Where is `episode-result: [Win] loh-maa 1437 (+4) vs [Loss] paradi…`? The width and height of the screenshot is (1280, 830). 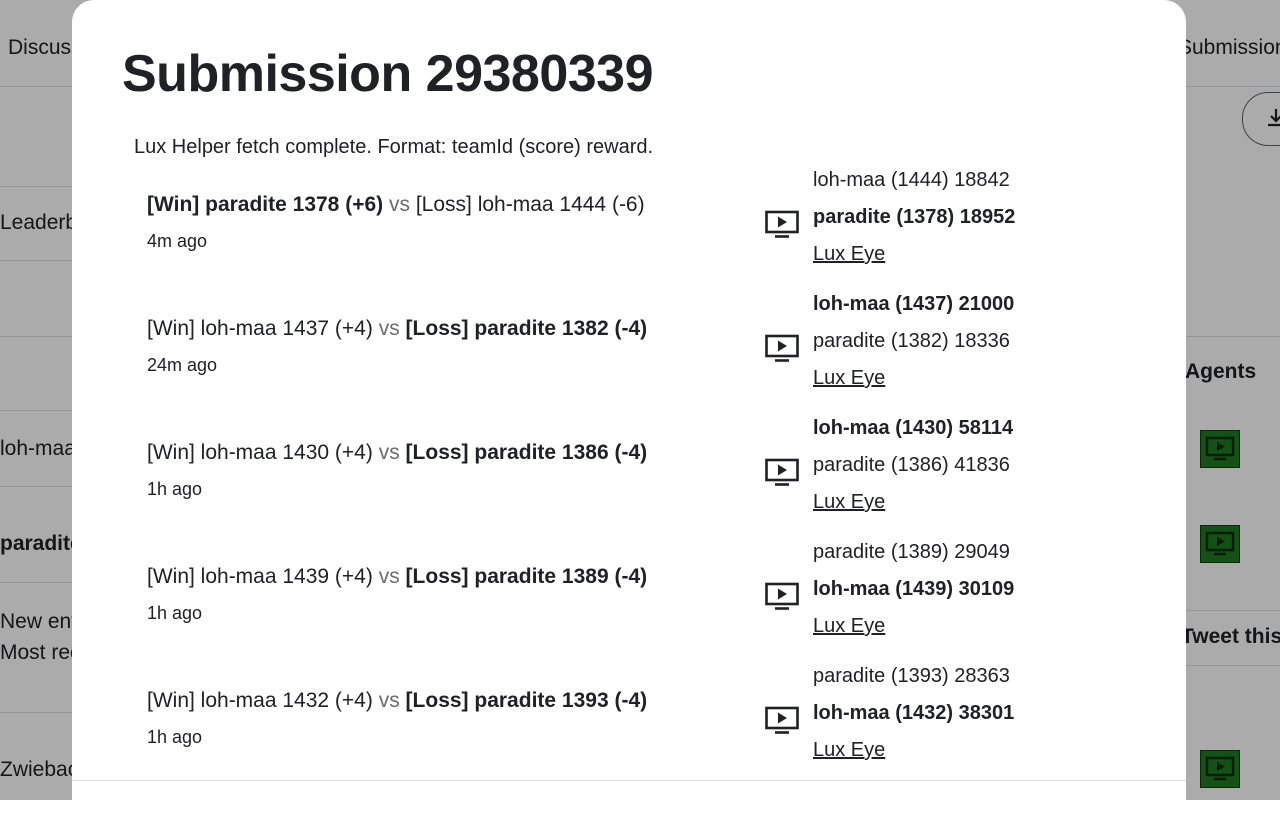
episode-result: [Win] loh-maa 1437 (+4) vs [Loss] paradi… is located at coordinates (397, 329).